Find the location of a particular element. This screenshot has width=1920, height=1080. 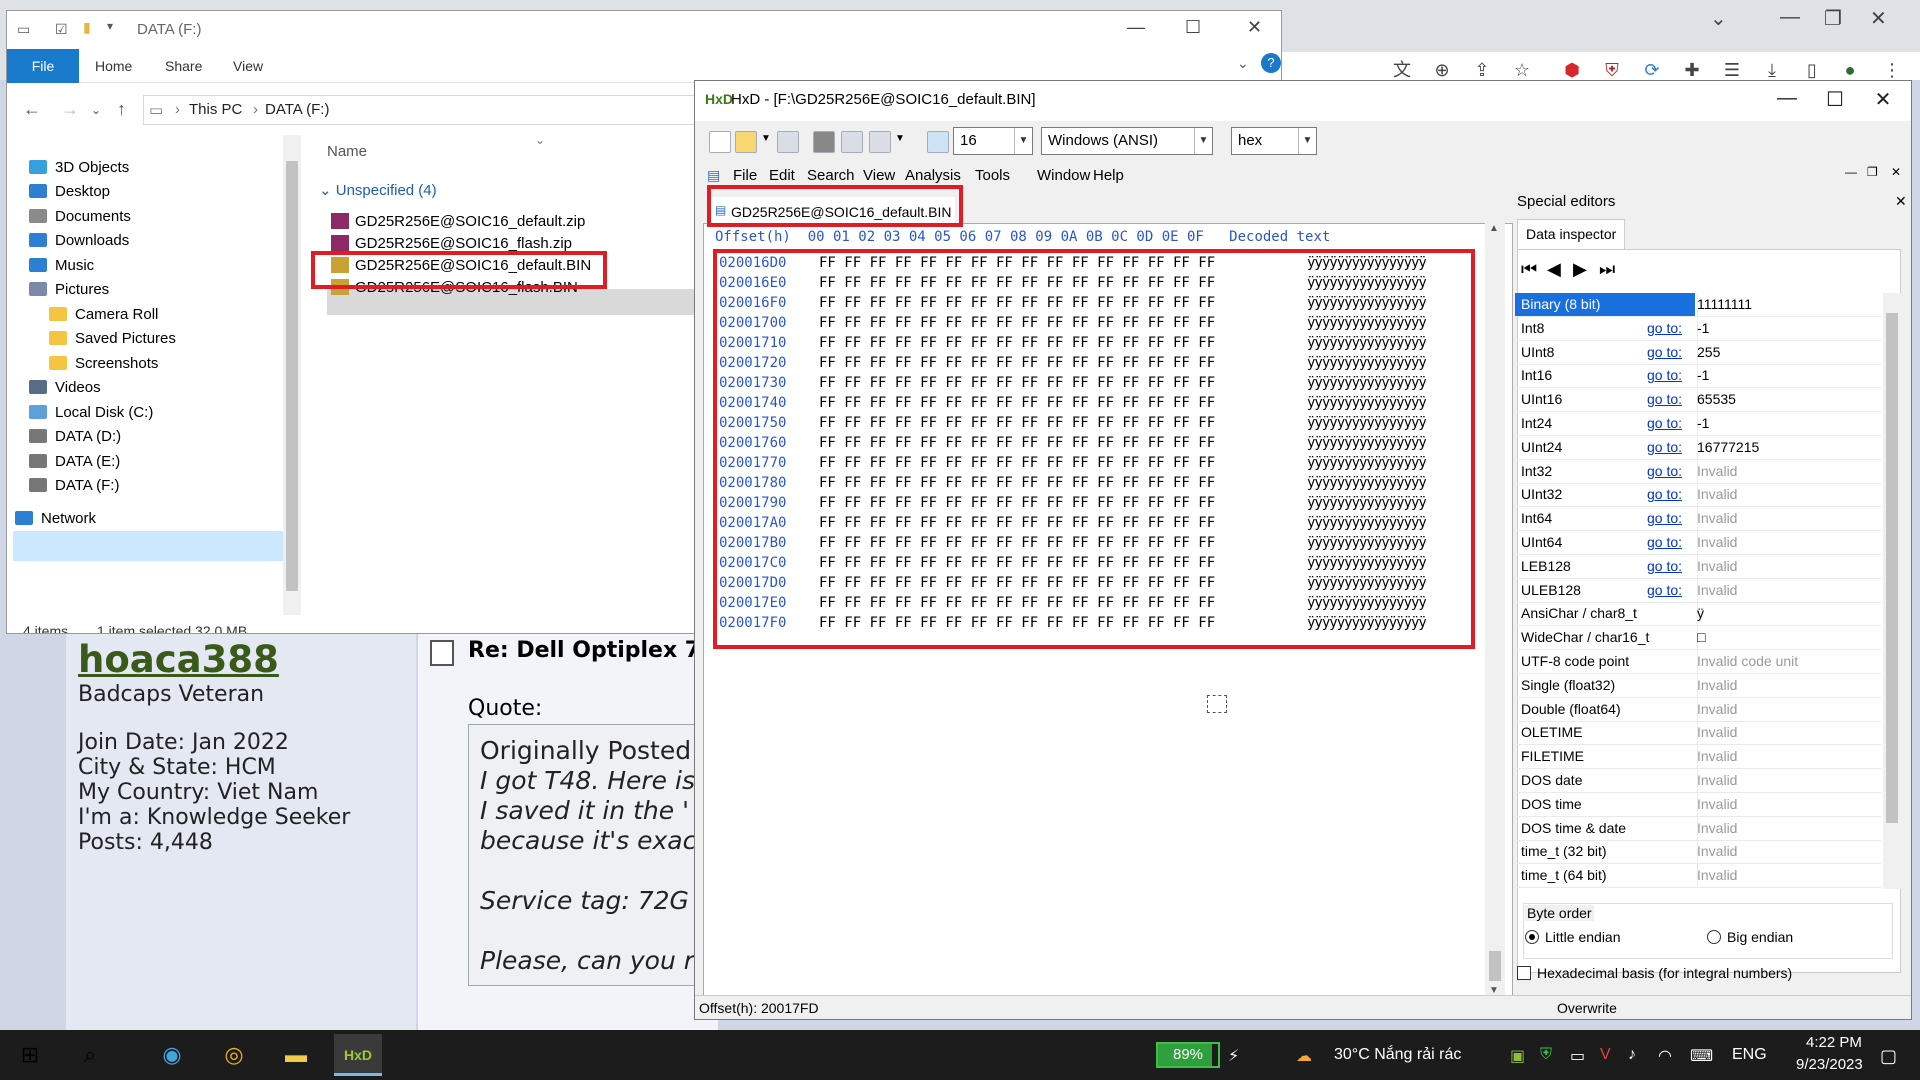

share-icon: ⇪ is located at coordinates (1482, 70).